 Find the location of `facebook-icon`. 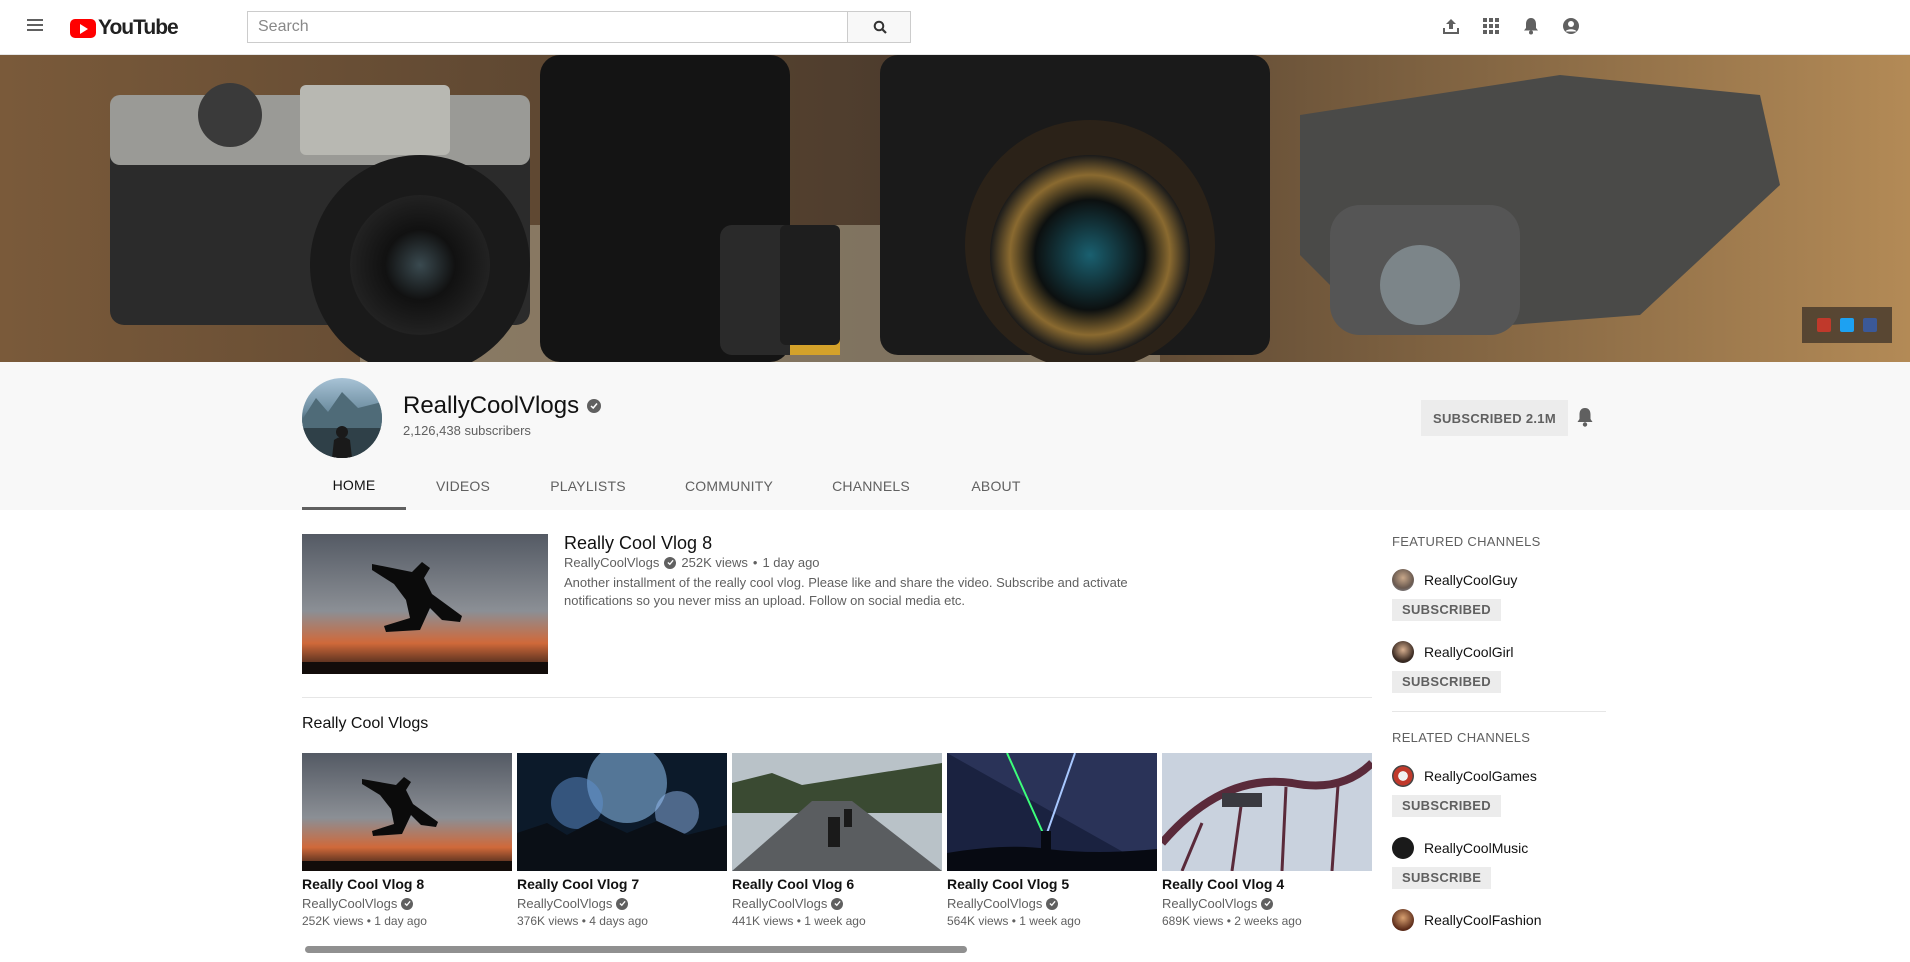

facebook-icon is located at coordinates (1870, 325).